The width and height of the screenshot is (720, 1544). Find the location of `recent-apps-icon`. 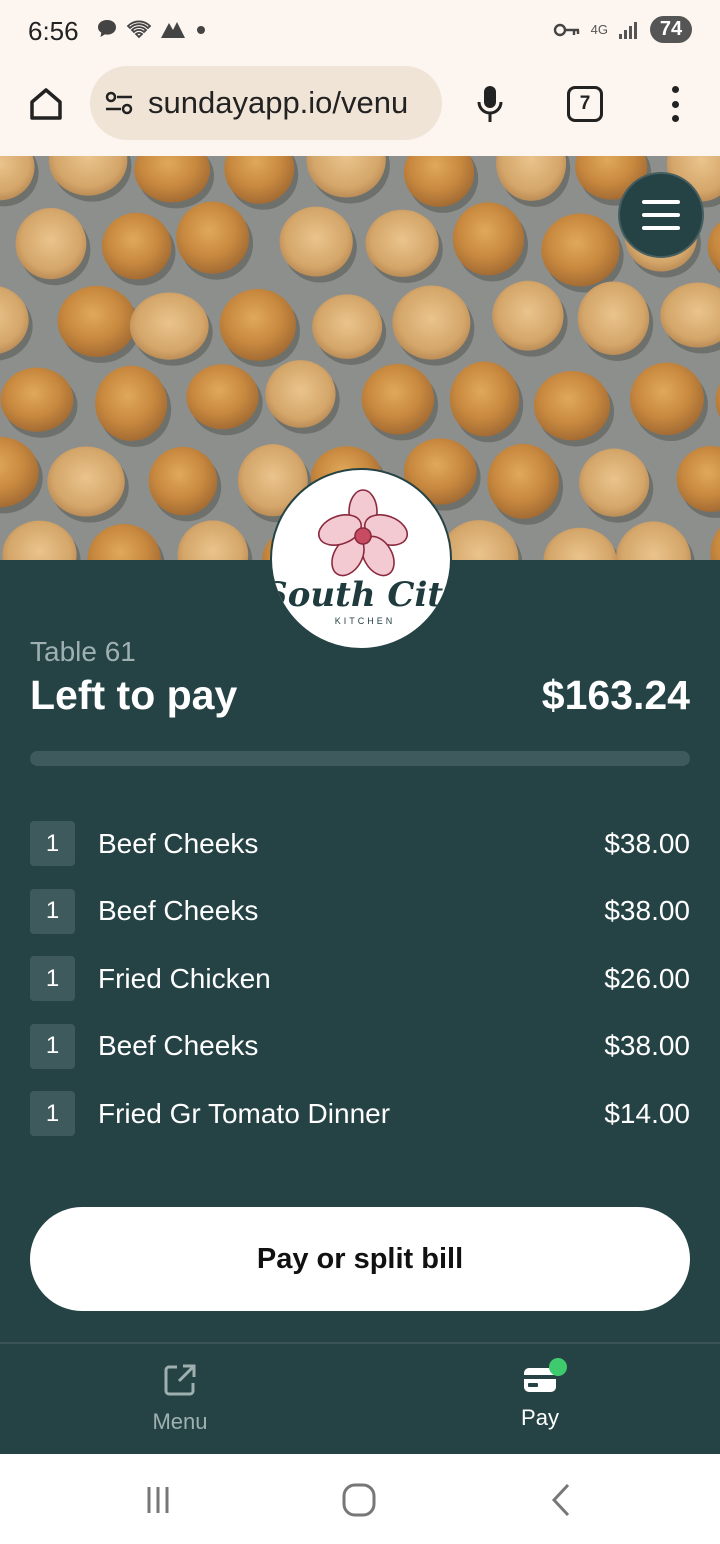

recent-apps-icon is located at coordinates (158, 1500).